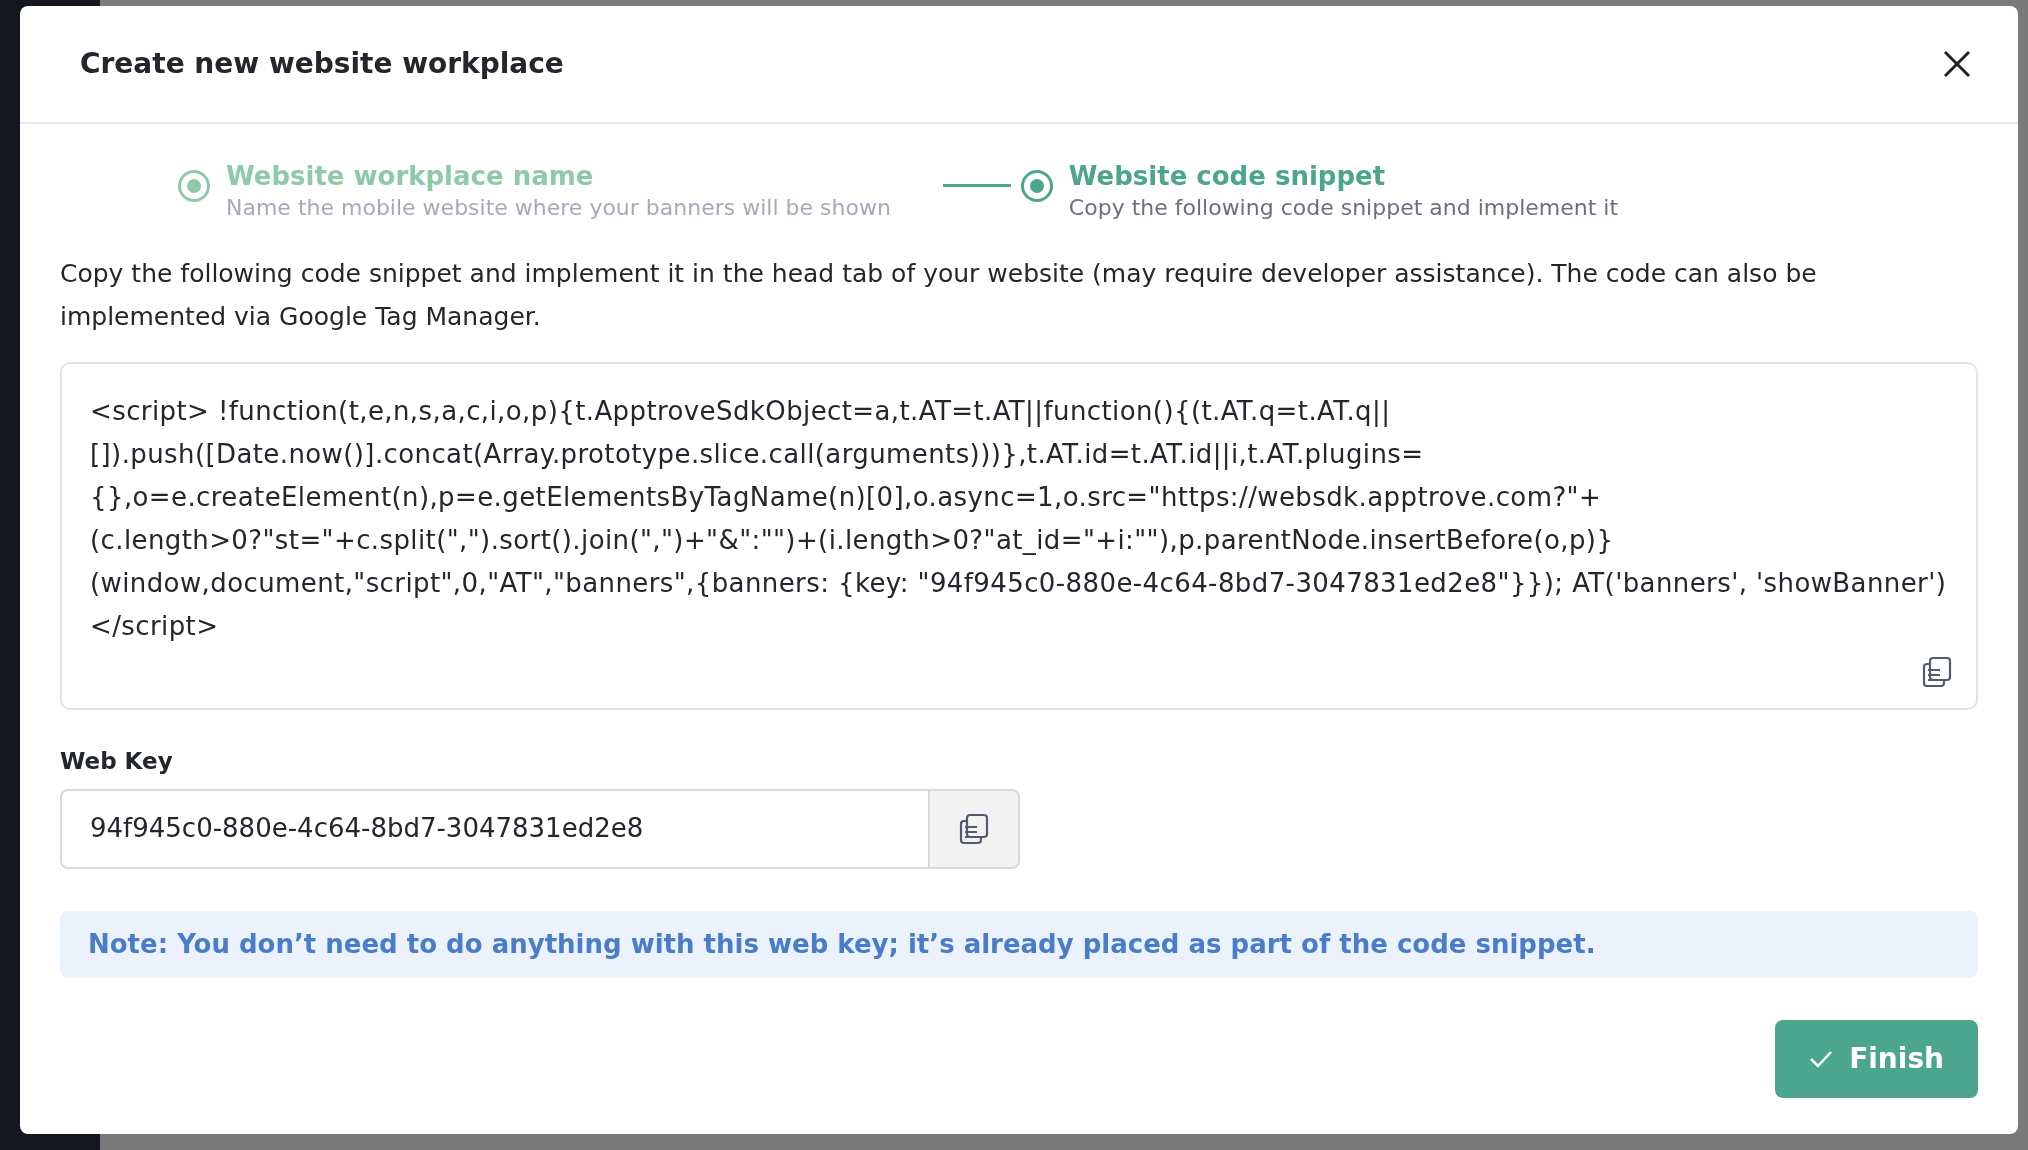 This screenshot has height=1150, width=2028. What do you see at coordinates (322, 64) in the screenshot?
I see `dialog-title: Create new website workplace` at bounding box center [322, 64].